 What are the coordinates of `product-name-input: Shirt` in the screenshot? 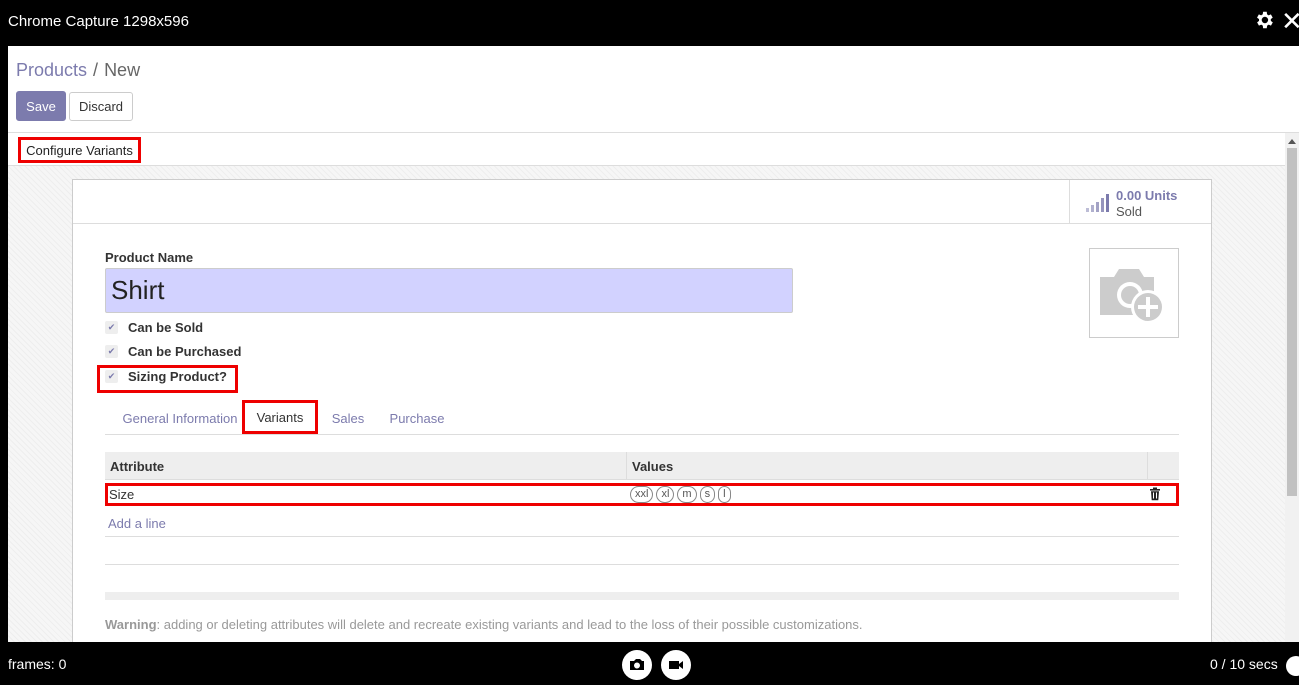 It's located at (449, 290).